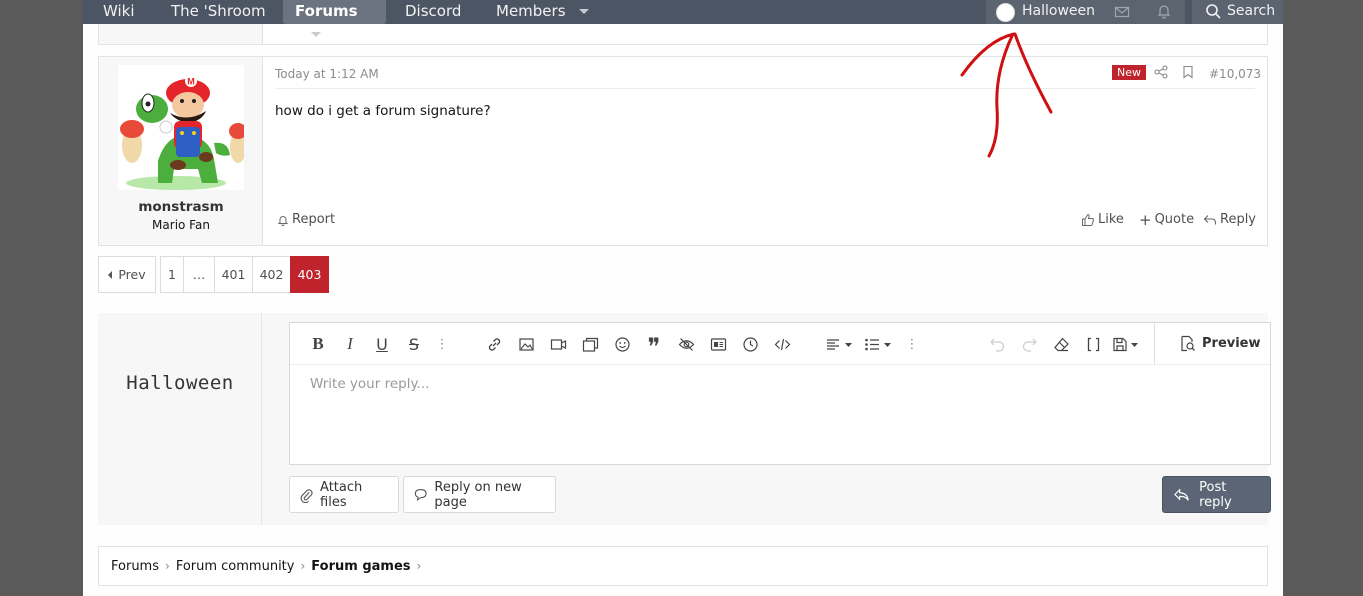 The height and width of the screenshot is (596, 1363). I want to click on breadcrumb-forum-games: Forum games, so click(360, 566).